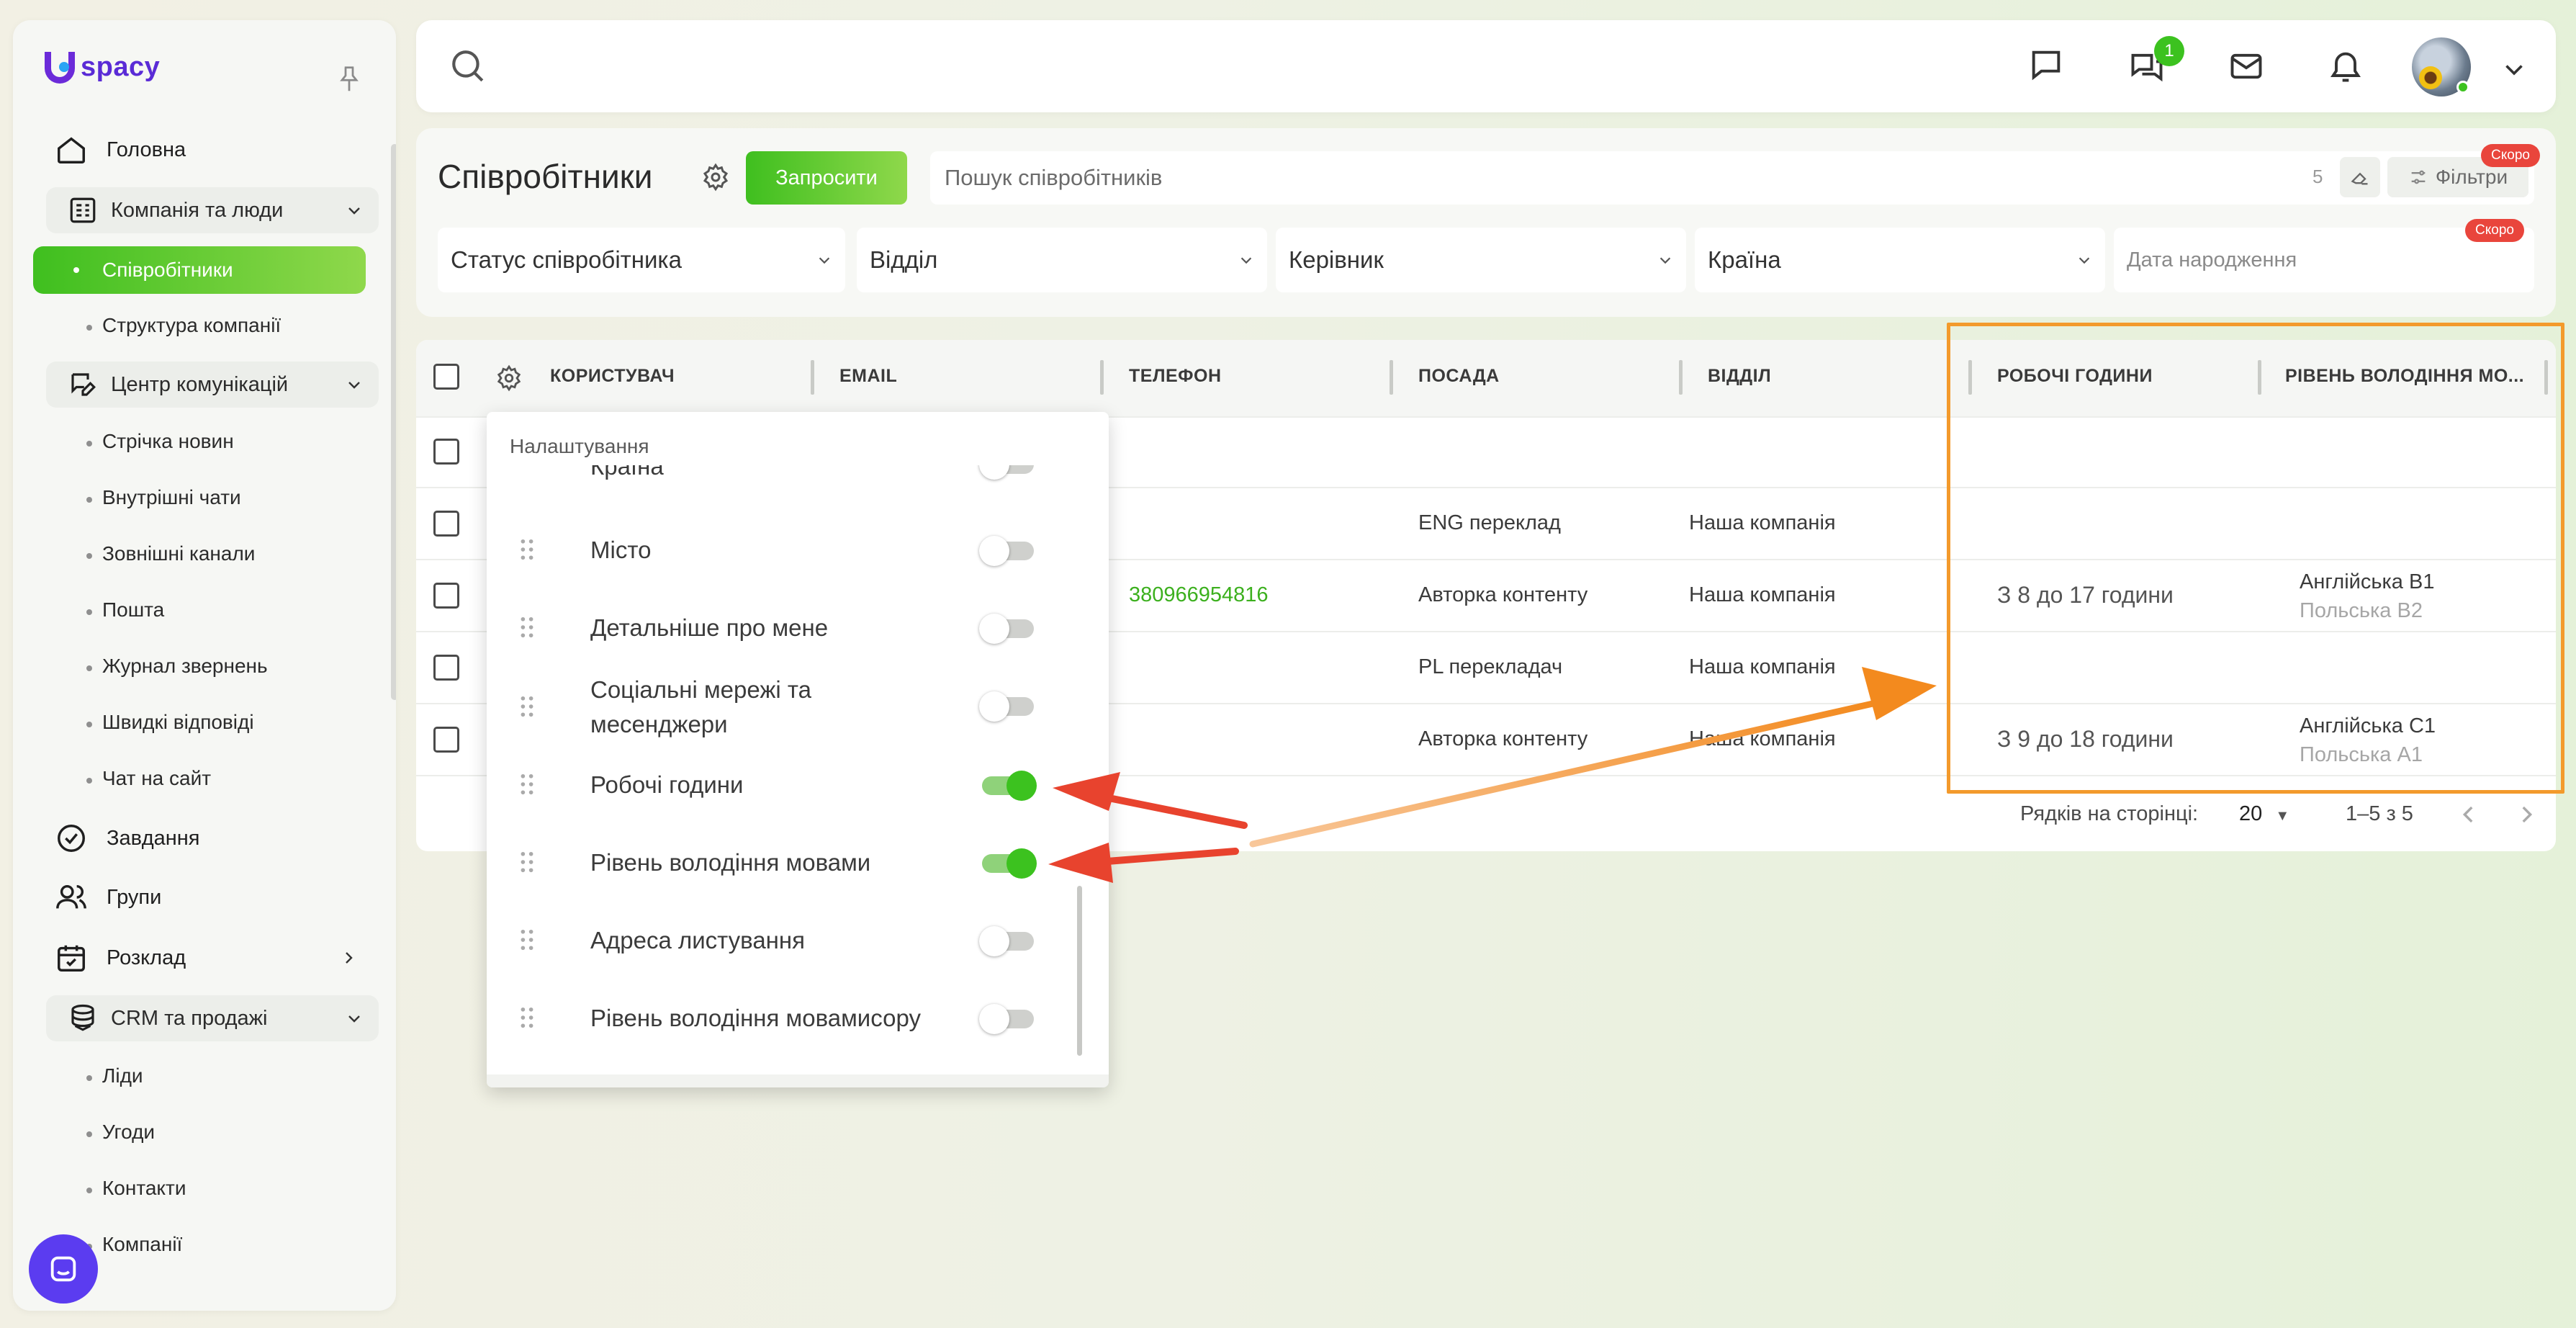 Image resolution: width=2576 pixels, height=1328 pixels. Describe the element at coordinates (1009, 786) in the screenshot. I see `toggle-working-hours` at that location.